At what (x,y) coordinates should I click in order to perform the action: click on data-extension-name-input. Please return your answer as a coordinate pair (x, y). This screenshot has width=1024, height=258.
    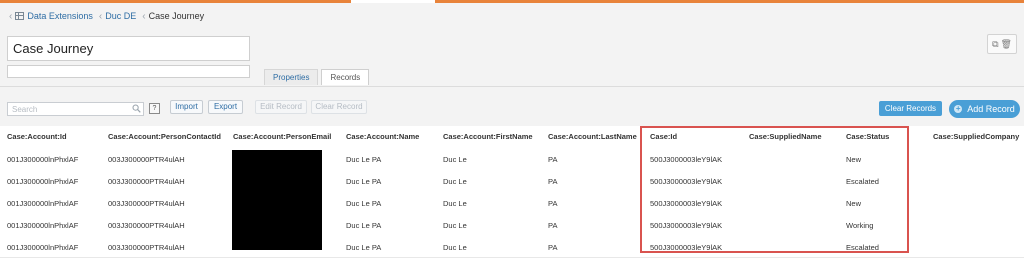
    Looking at the image, I should click on (128, 48).